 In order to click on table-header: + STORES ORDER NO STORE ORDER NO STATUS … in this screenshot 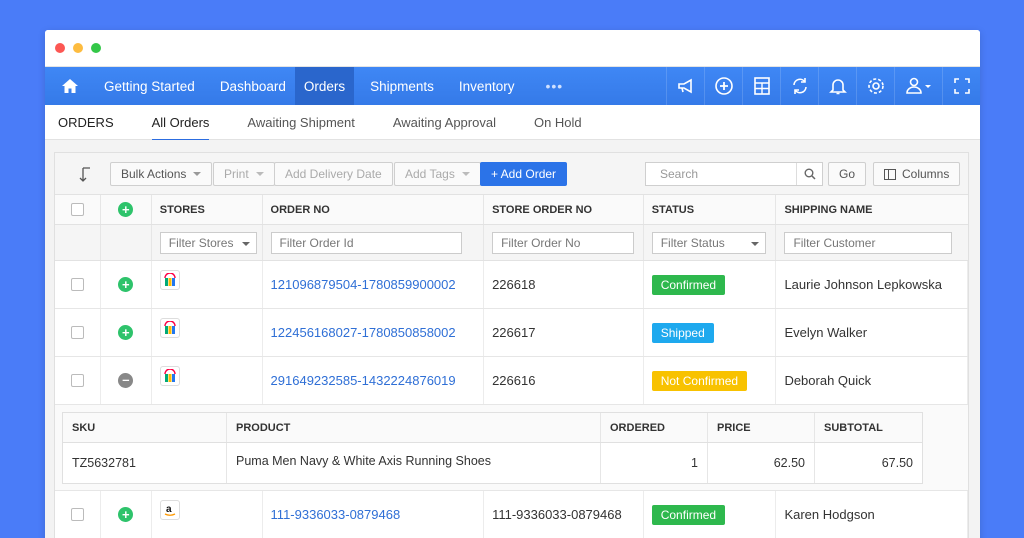, I will do `click(511, 210)`.